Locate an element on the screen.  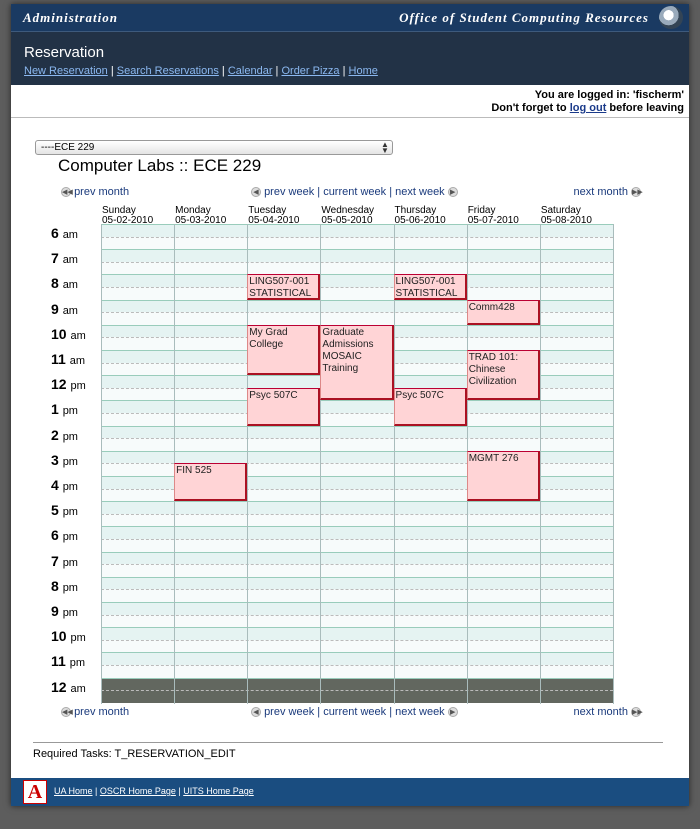
day-header: Thursday 05-06-2010 is located at coordinates (420, 216).